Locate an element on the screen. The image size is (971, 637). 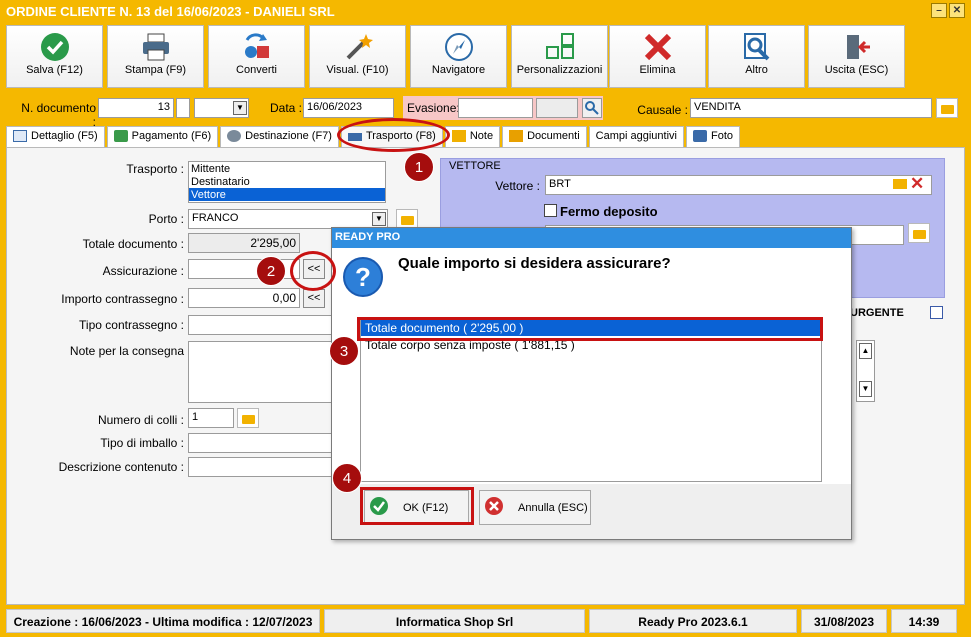
tab-note: Note is located at coordinates (472, 136).